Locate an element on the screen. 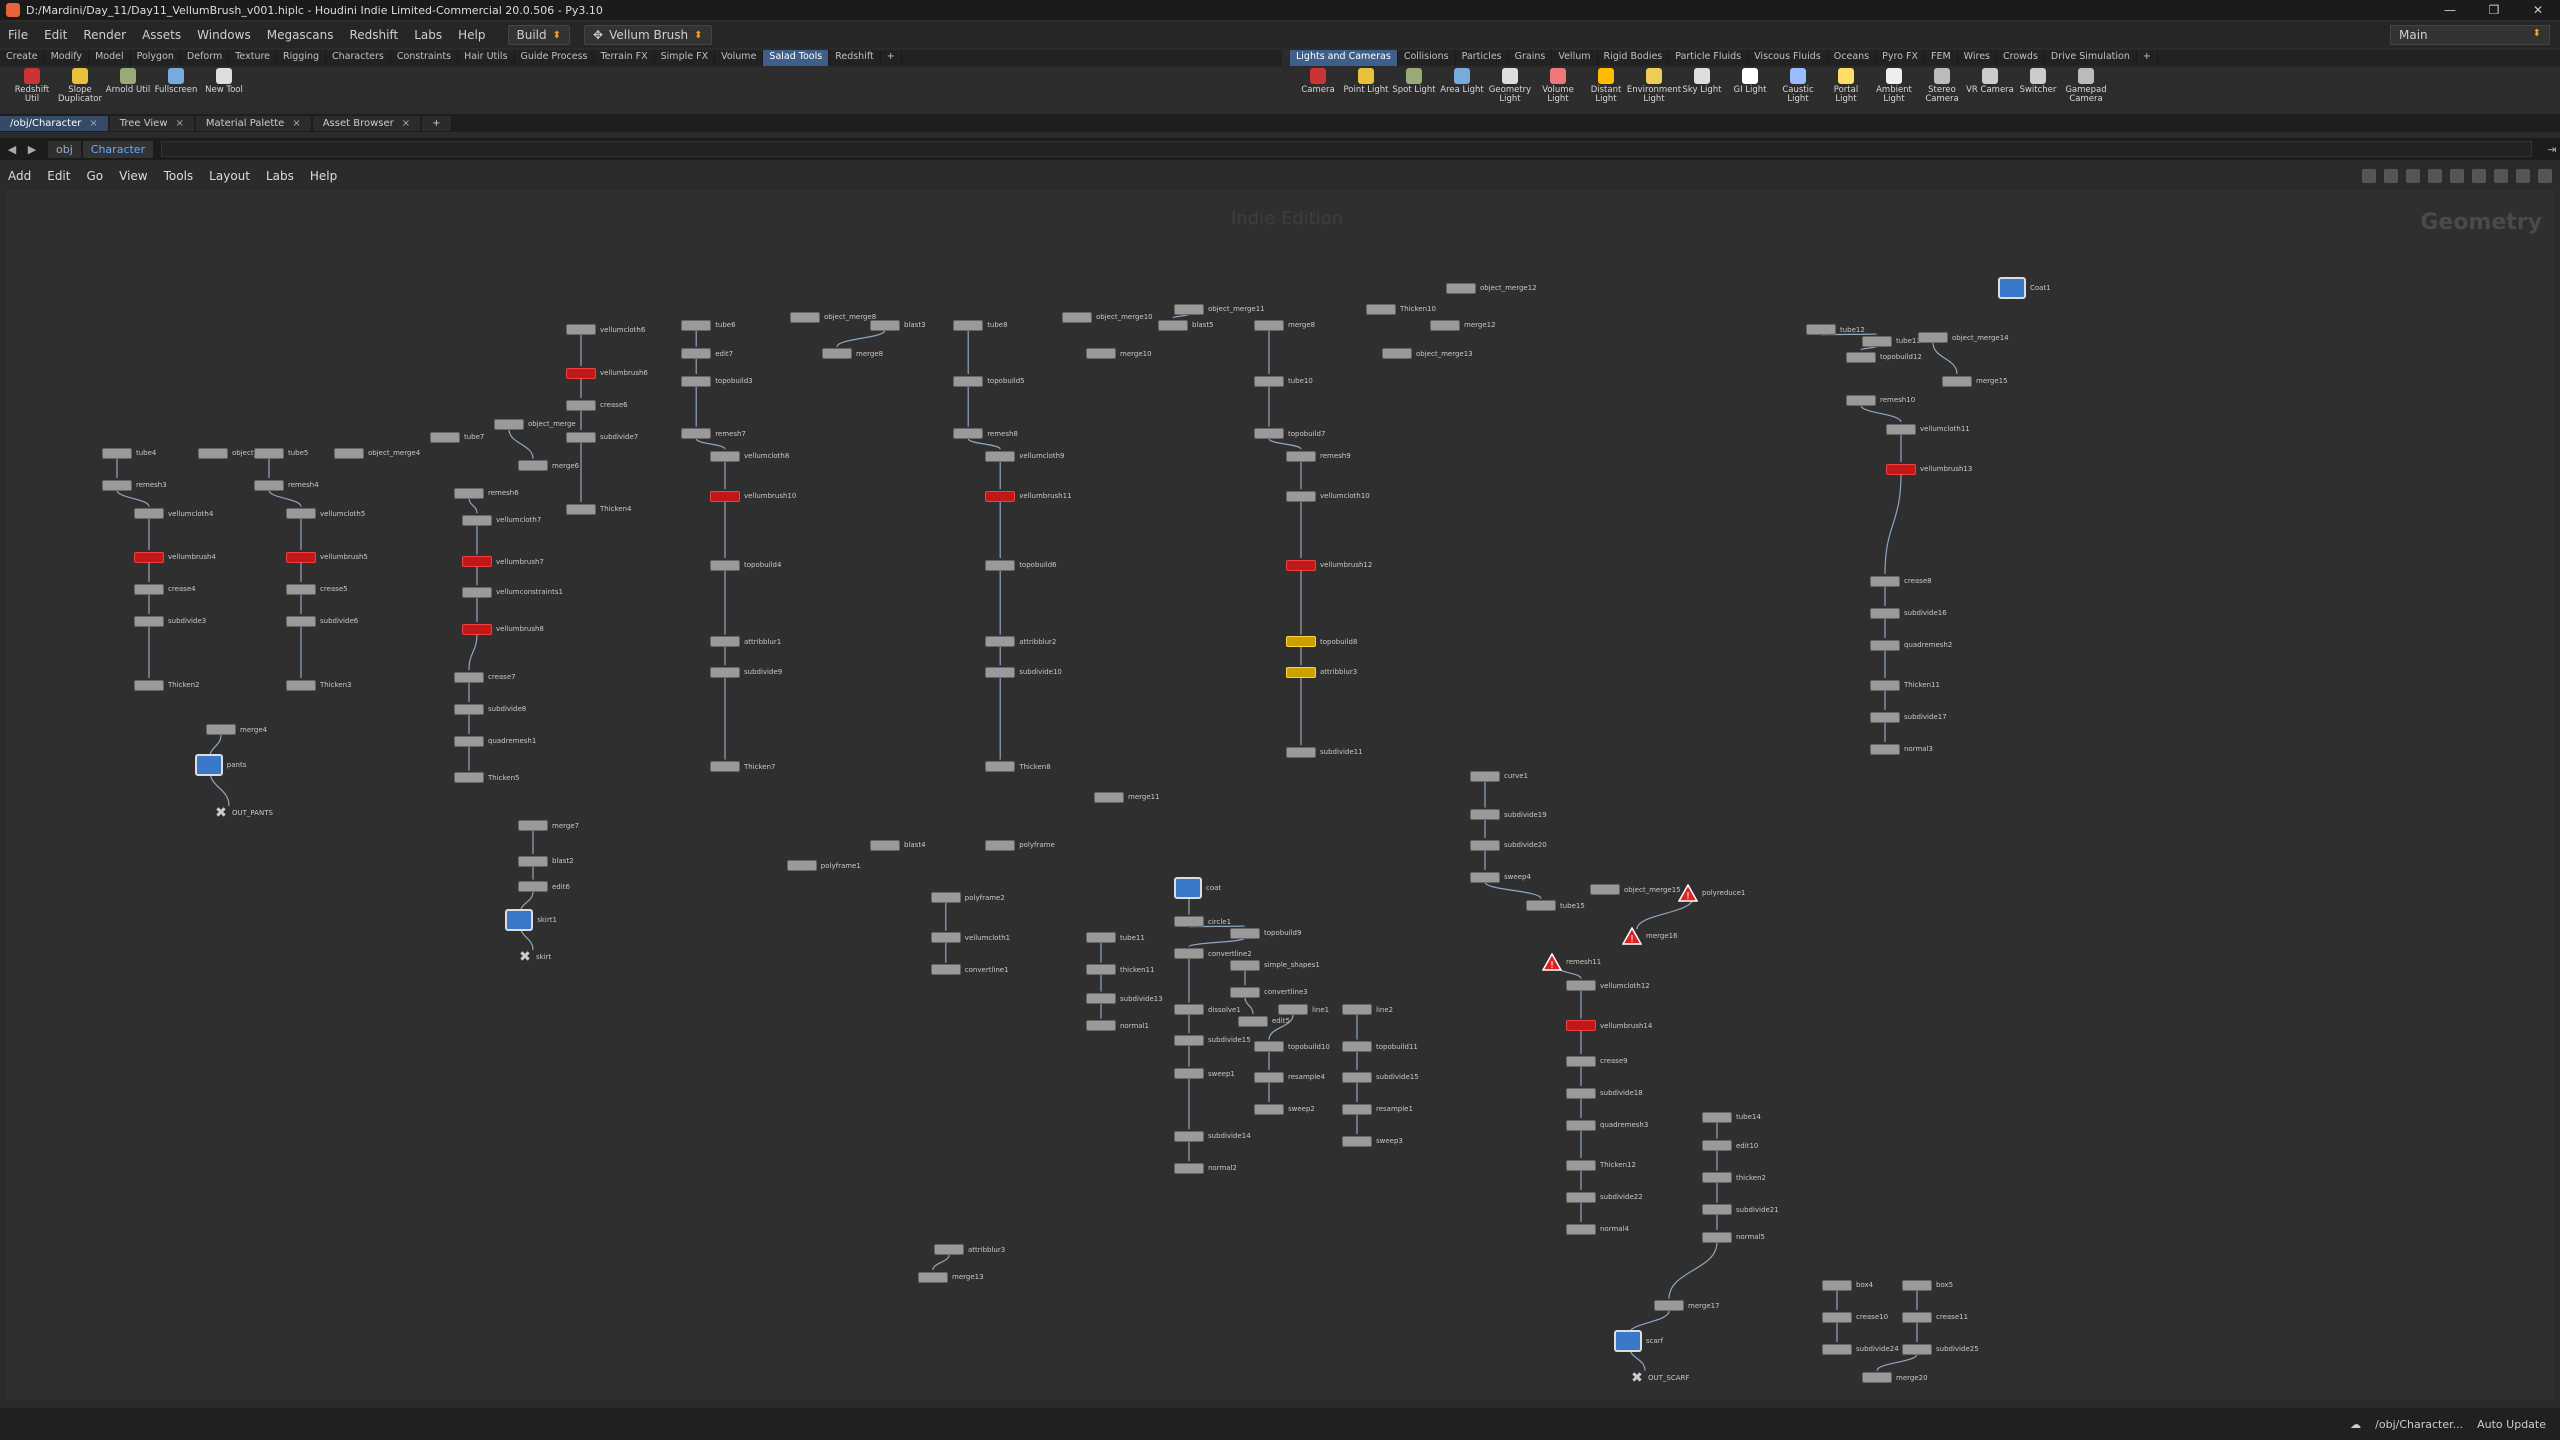 The image size is (2560, 1440). node-vellumcloth7: vellumcloth7 is located at coordinates (501, 520).